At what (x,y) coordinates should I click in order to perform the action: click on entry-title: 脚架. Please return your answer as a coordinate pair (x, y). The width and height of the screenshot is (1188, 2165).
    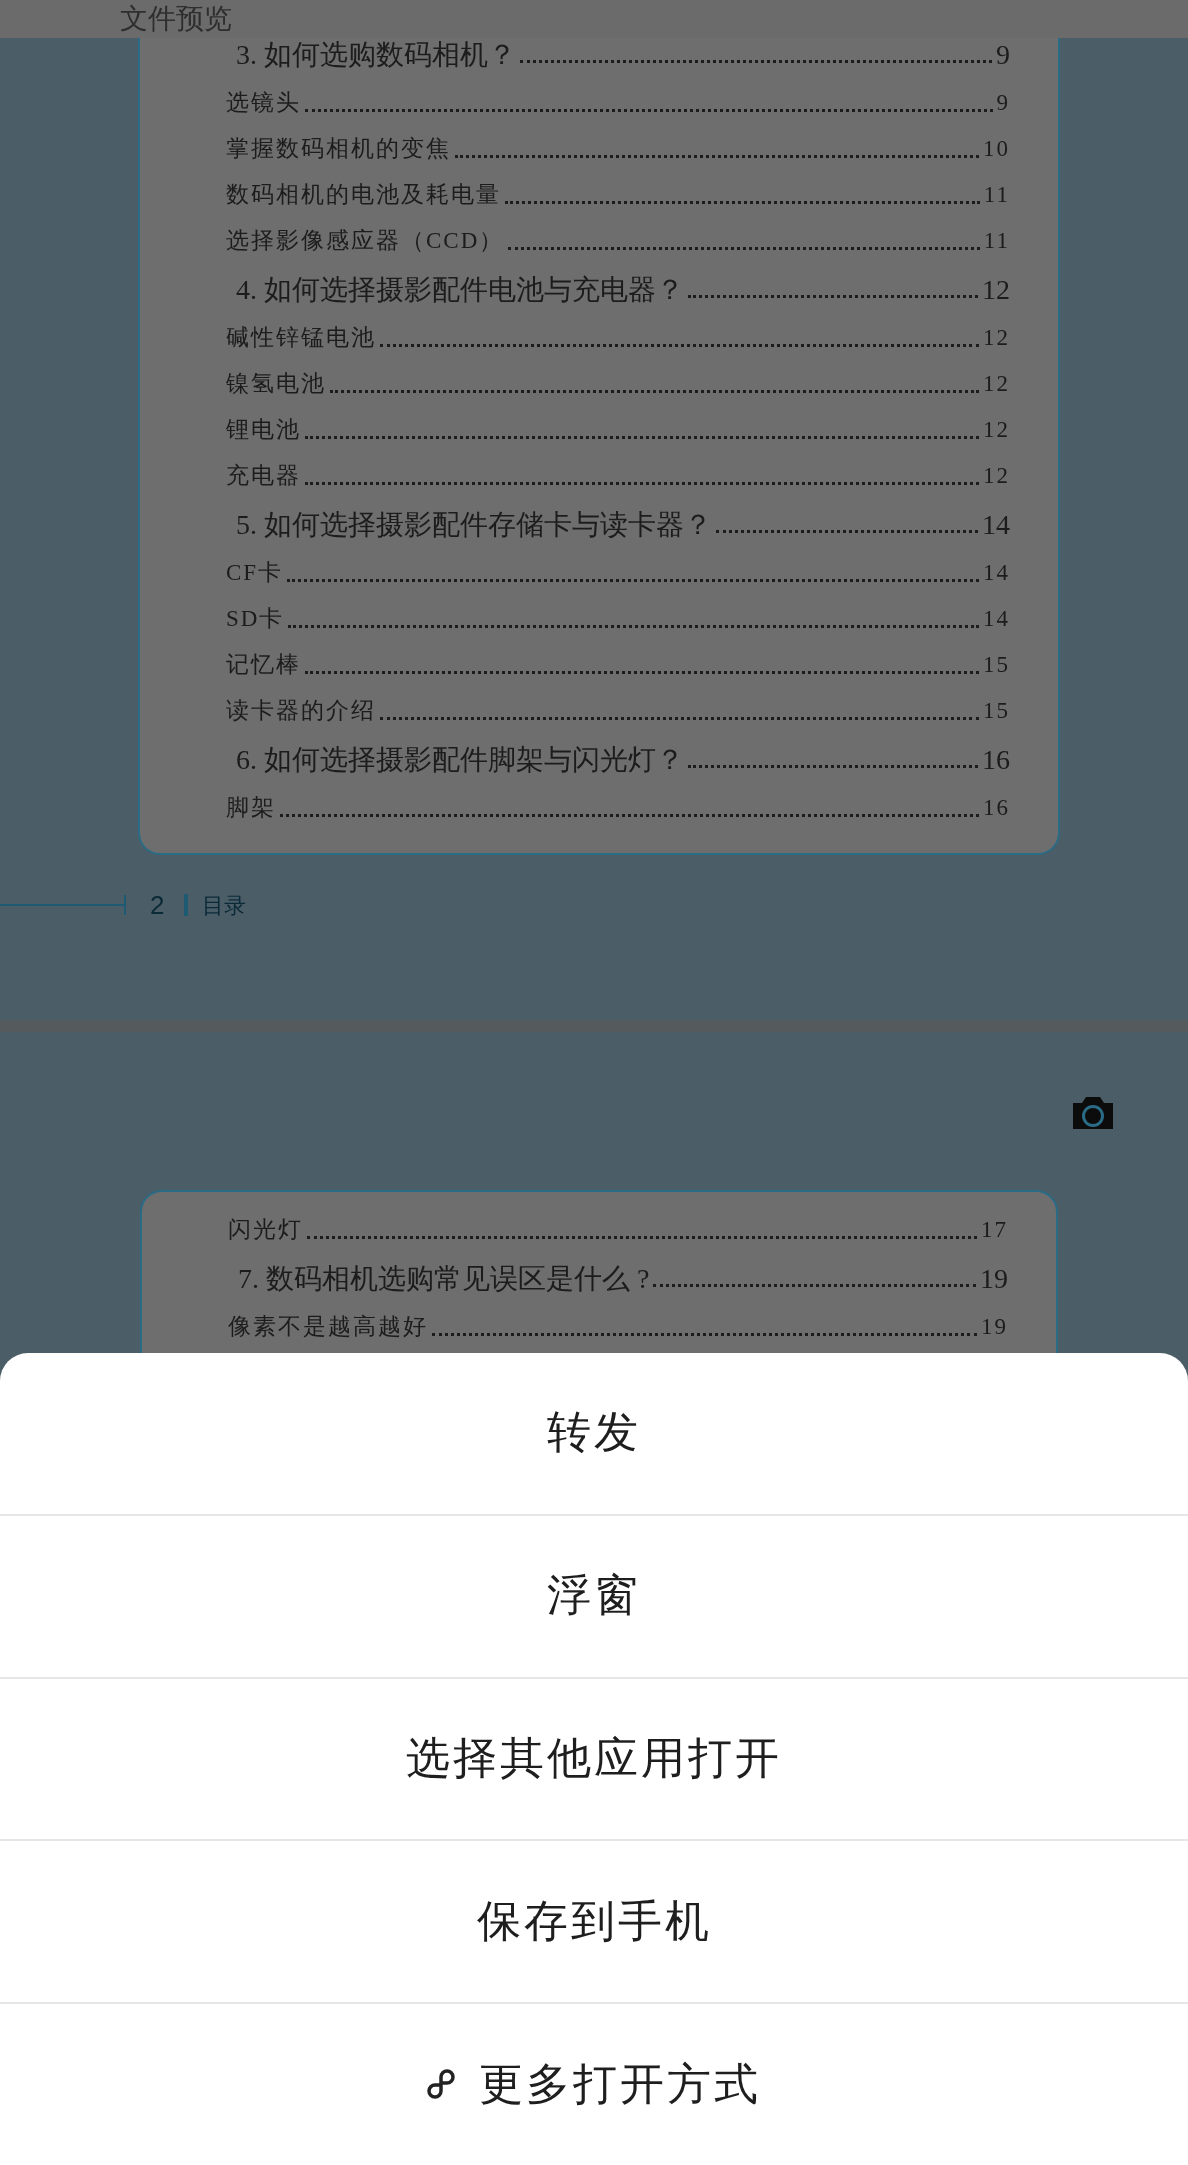
    Looking at the image, I should click on (251, 807).